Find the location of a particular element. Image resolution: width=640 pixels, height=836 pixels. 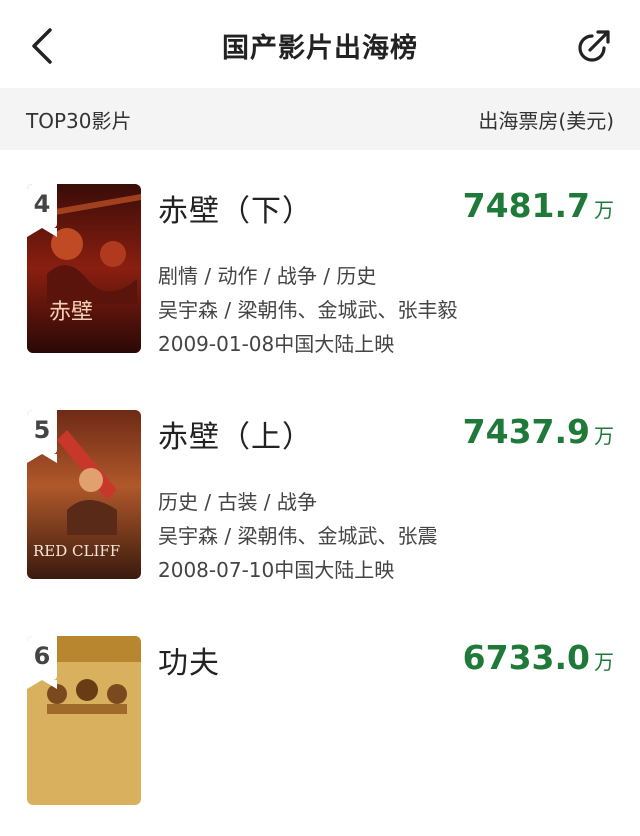

box-office-value: 7437.9 万 is located at coordinates (538, 431).